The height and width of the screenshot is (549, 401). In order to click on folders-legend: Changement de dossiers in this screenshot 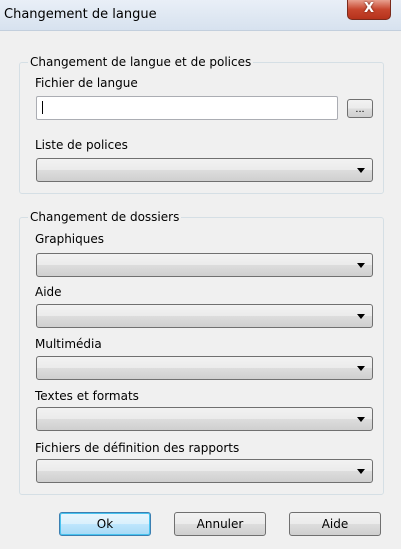, I will do `click(105, 217)`.